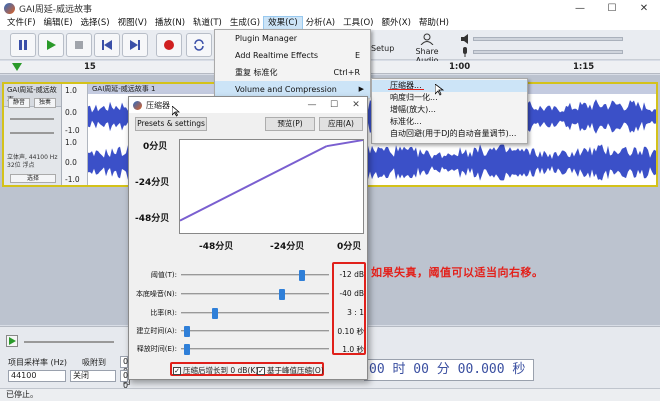  What do you see at coordinates (395, 23) in the screenshot?
I see `menu-extra: 额外(X)` at bounding box center [395, 23].